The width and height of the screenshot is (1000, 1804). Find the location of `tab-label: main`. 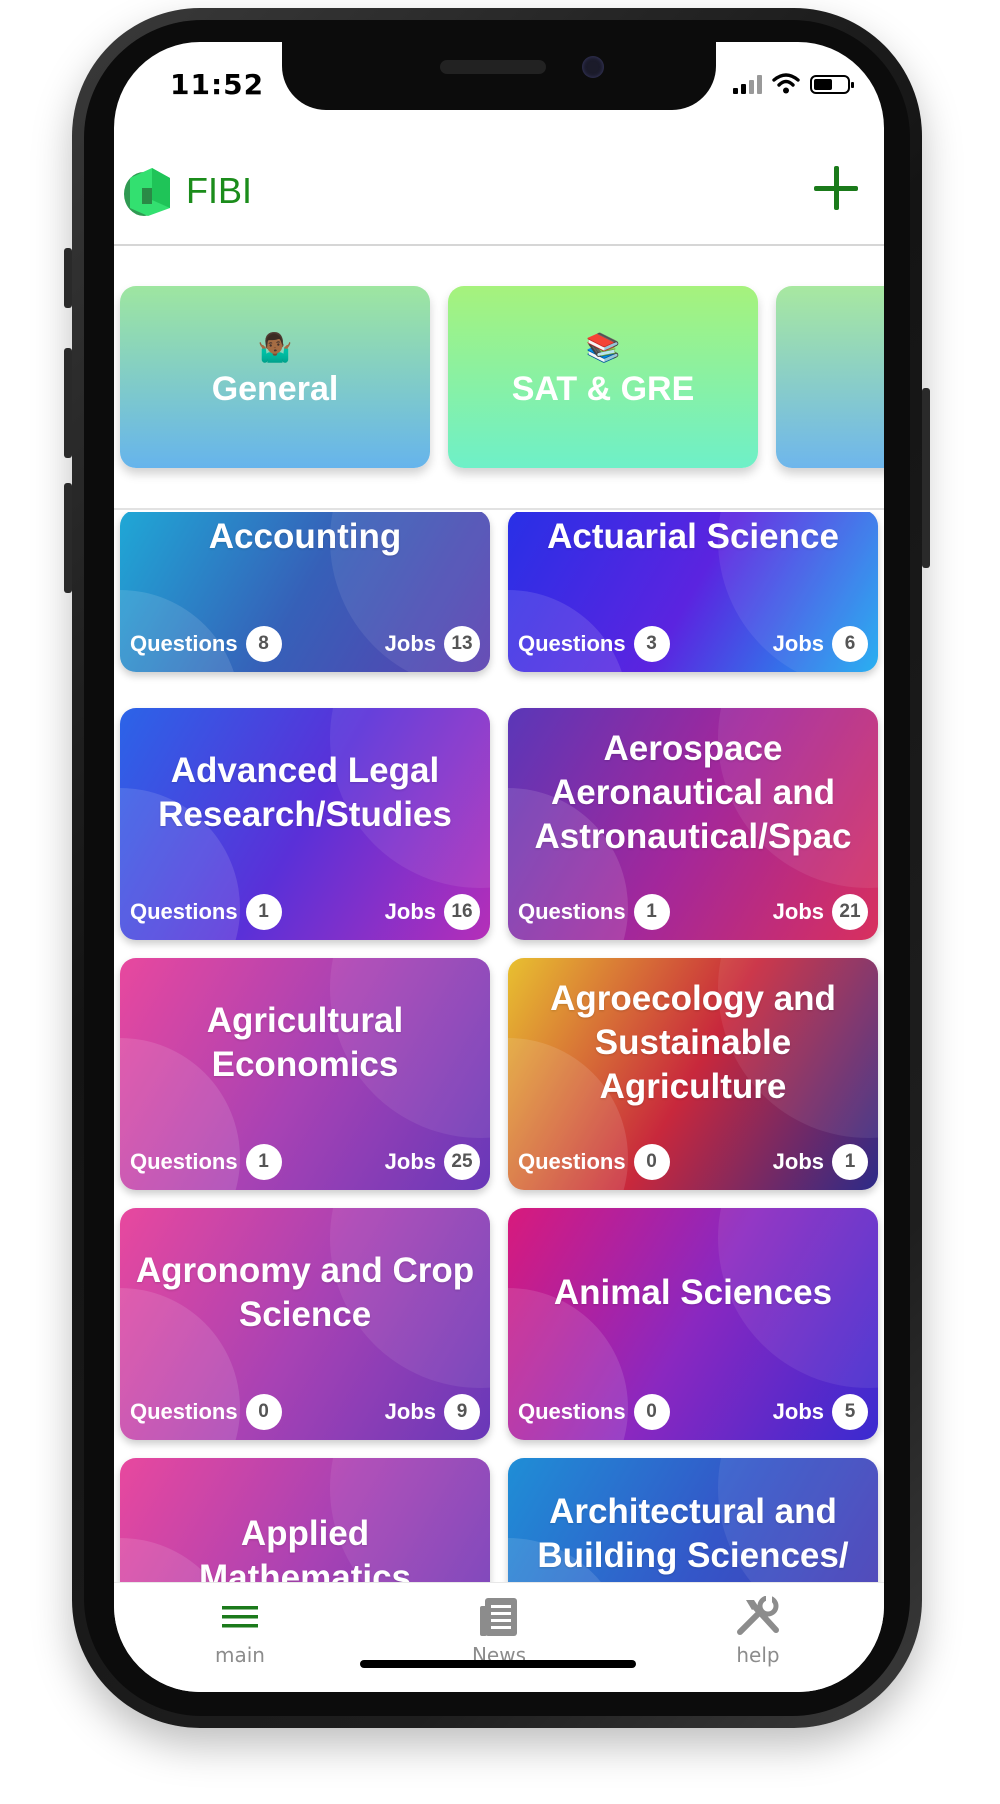

tab-label: main is located at coordinates (240, 1655).